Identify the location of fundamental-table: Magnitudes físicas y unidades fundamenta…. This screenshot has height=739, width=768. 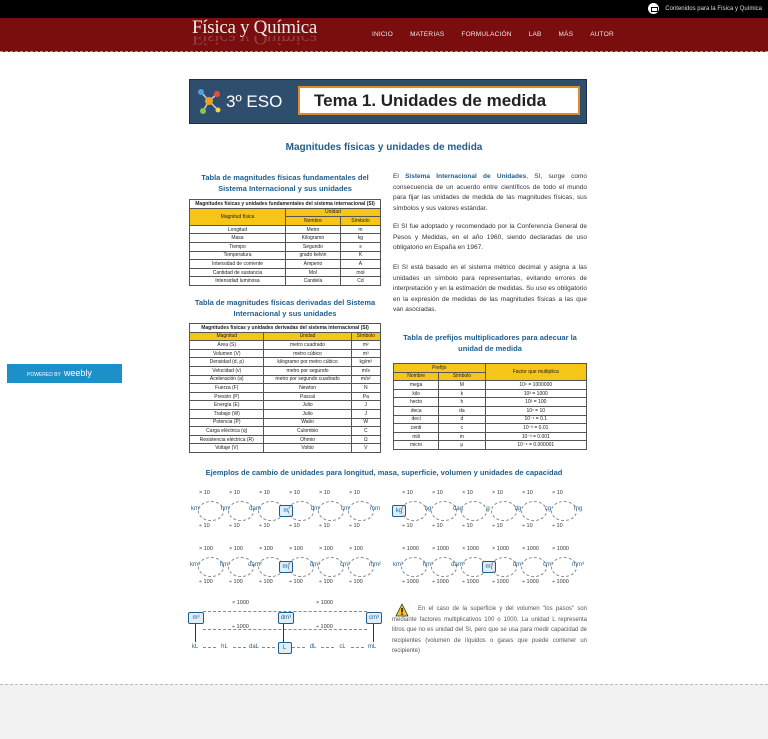
(285, 242).